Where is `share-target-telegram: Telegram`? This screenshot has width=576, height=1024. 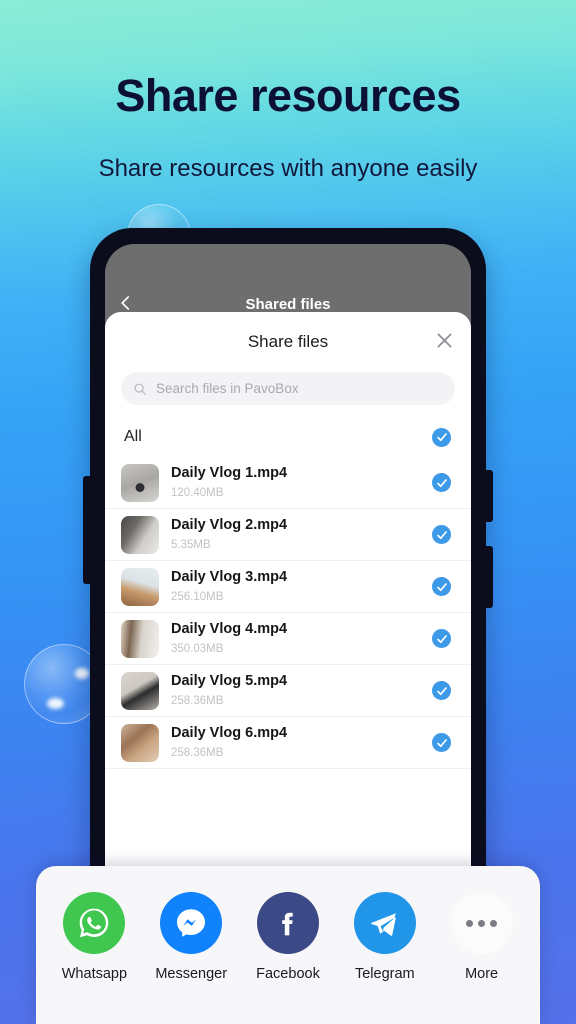
share-target-telegram: Telegram is located at coordinates (384, 937).